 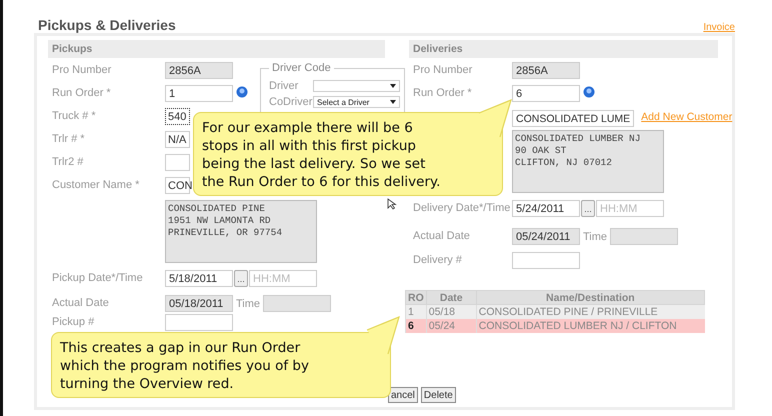 What do you see at coordinates (67, 161) in the screenshot?
I see `field-label: Trlr2 #` at bounding box center [67, 161].